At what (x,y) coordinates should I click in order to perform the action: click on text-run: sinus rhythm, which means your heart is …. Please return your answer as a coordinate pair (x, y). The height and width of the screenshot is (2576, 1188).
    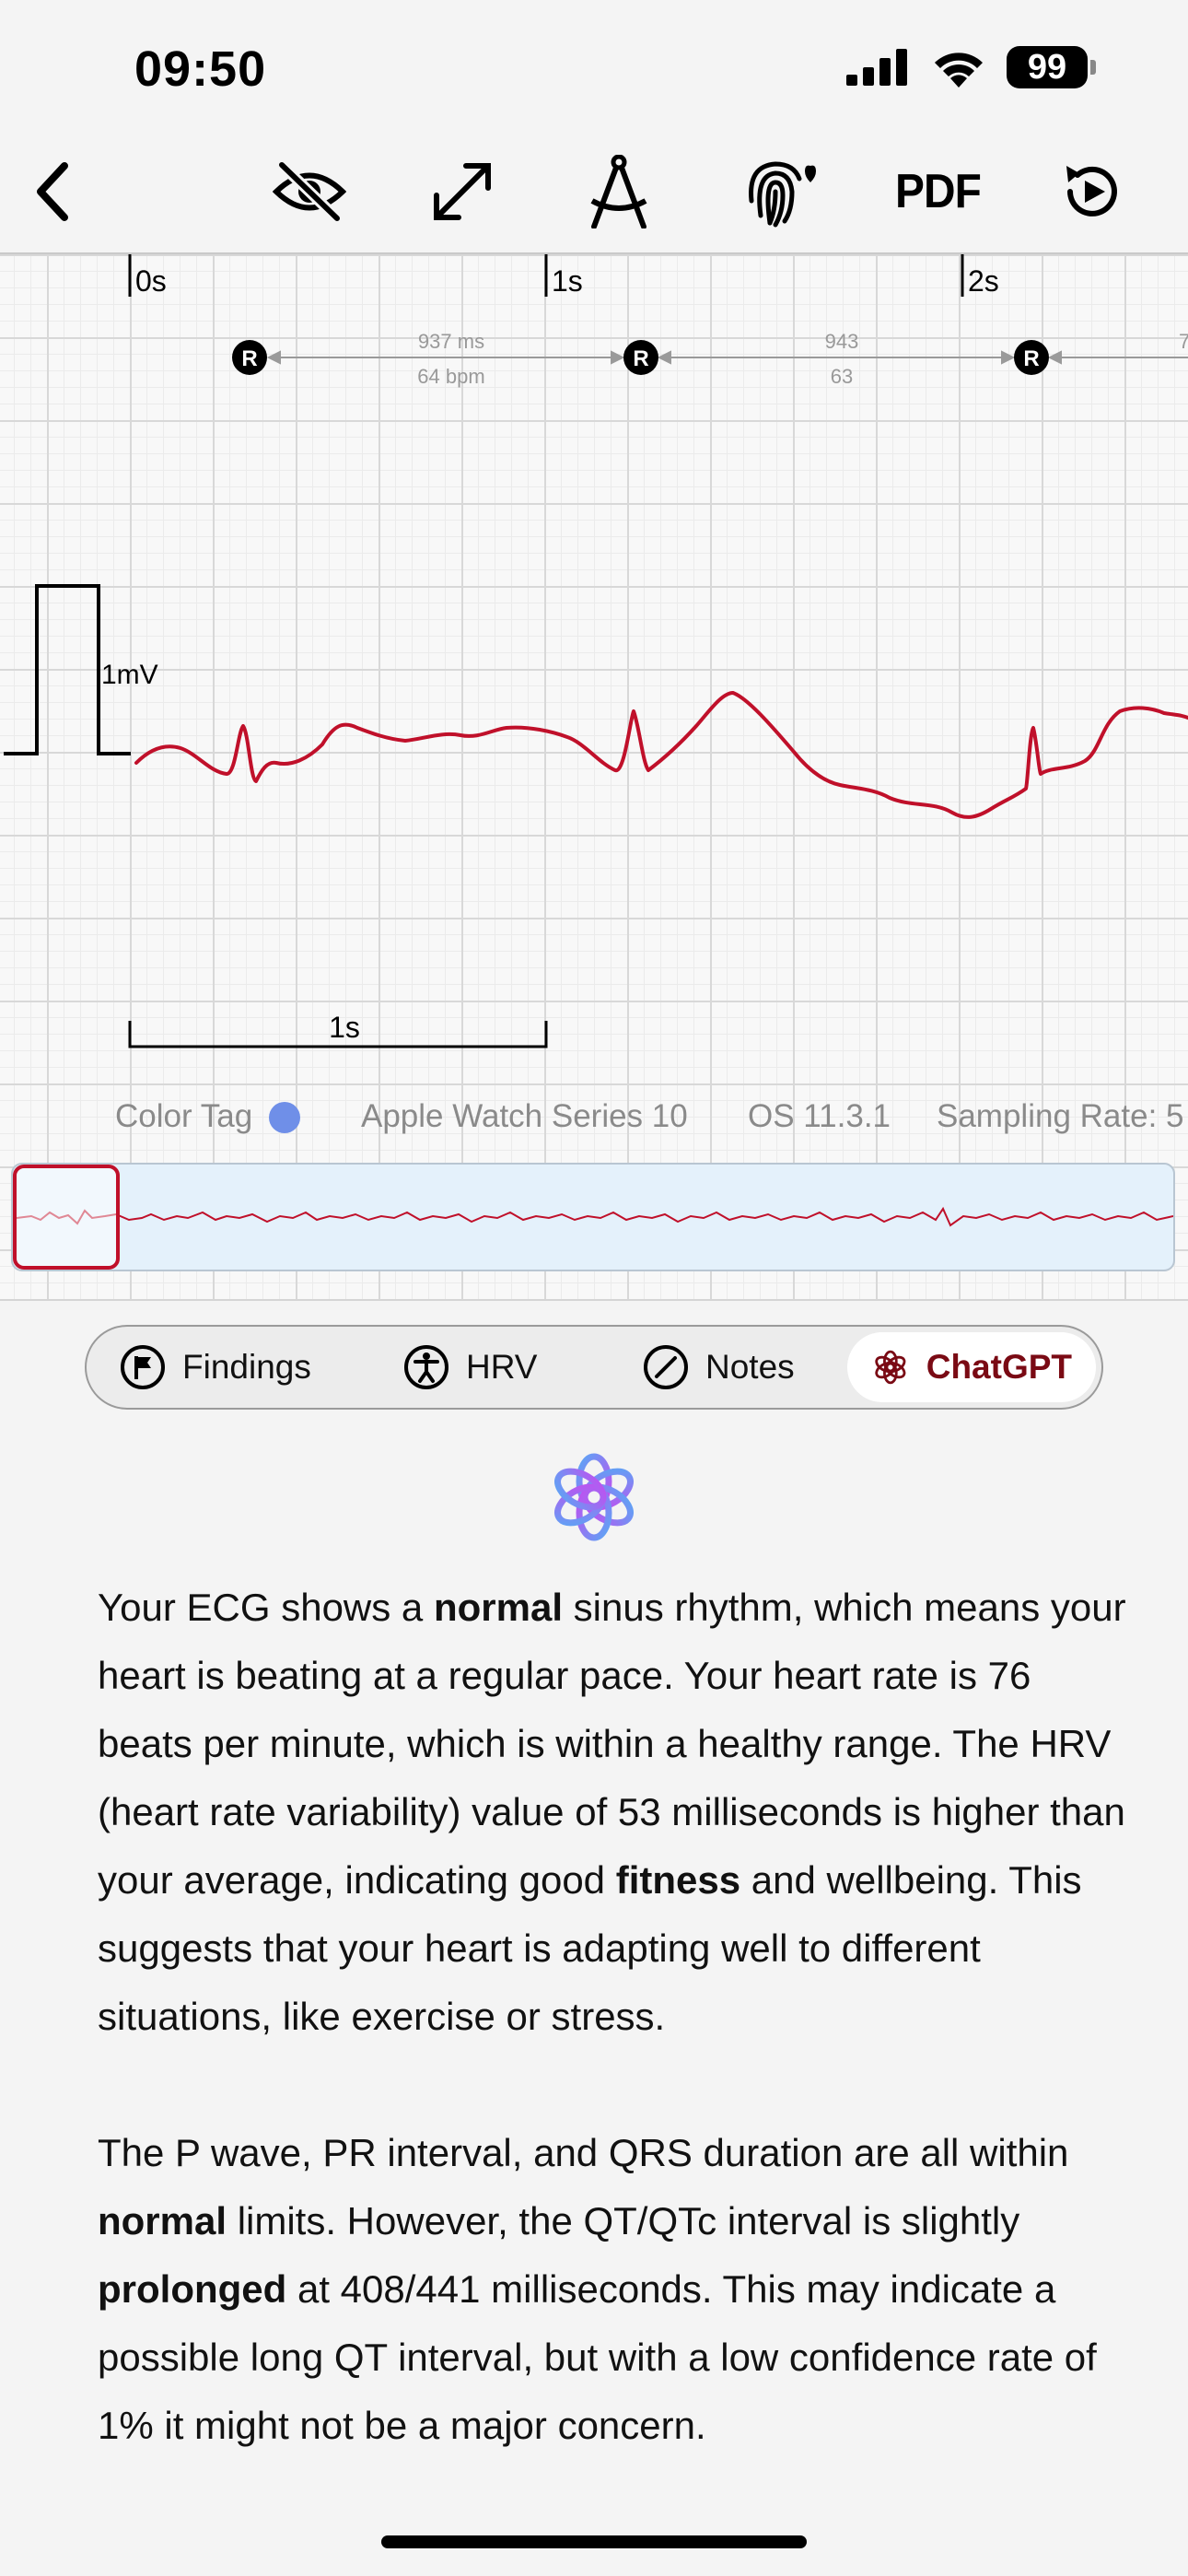
    Looking at the image, I should click on (612, 1744).